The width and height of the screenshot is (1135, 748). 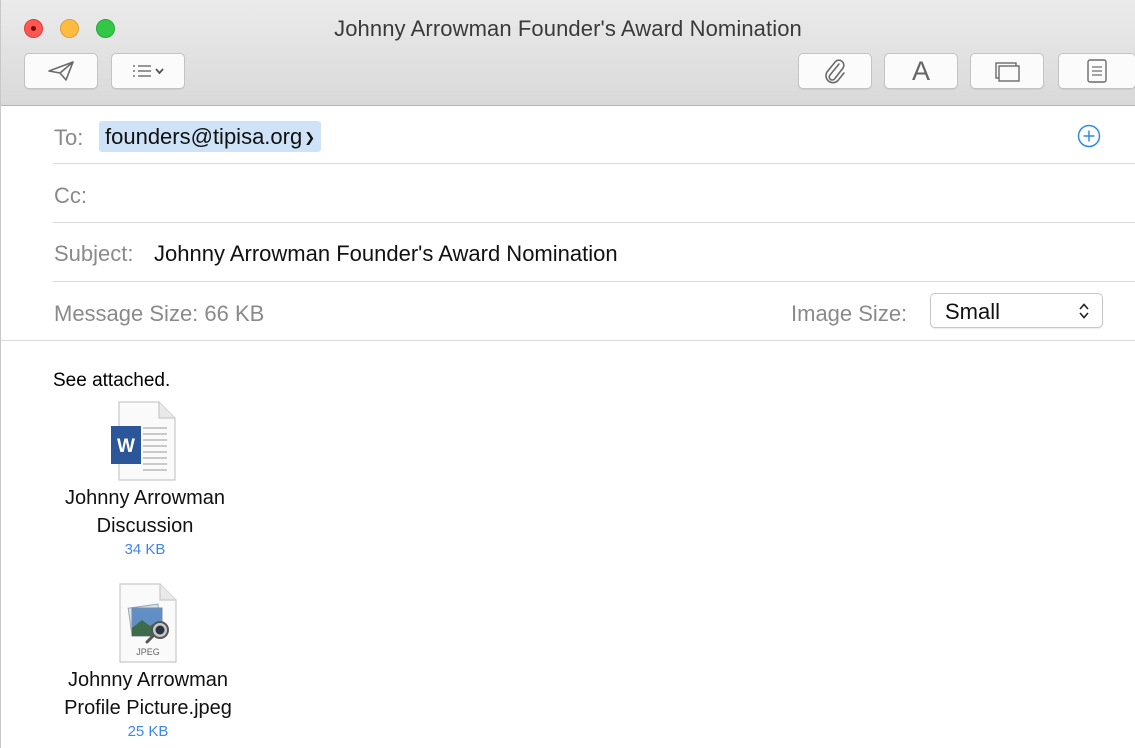 I want to click on attachment-name-line2: Discussion, so click(x=145, y=526).